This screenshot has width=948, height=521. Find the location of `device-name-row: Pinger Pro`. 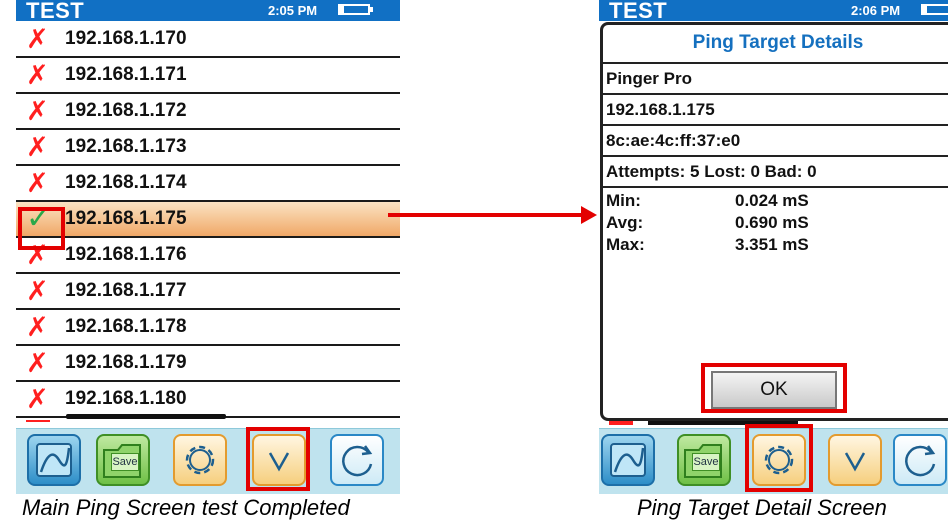

device-name-row: Pinger Pro is located at coordinates (775, 77).